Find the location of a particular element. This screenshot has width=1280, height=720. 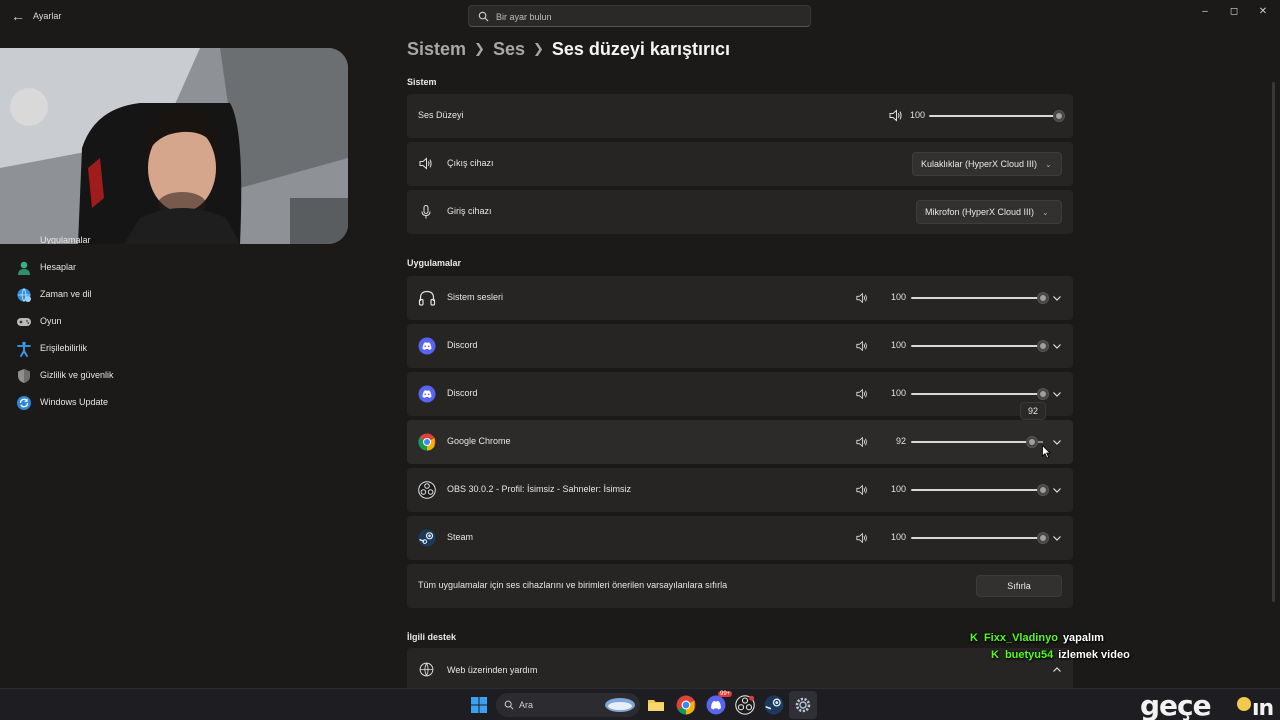

app-volume-row: Steam 100 is located at coordinates (740, 538).